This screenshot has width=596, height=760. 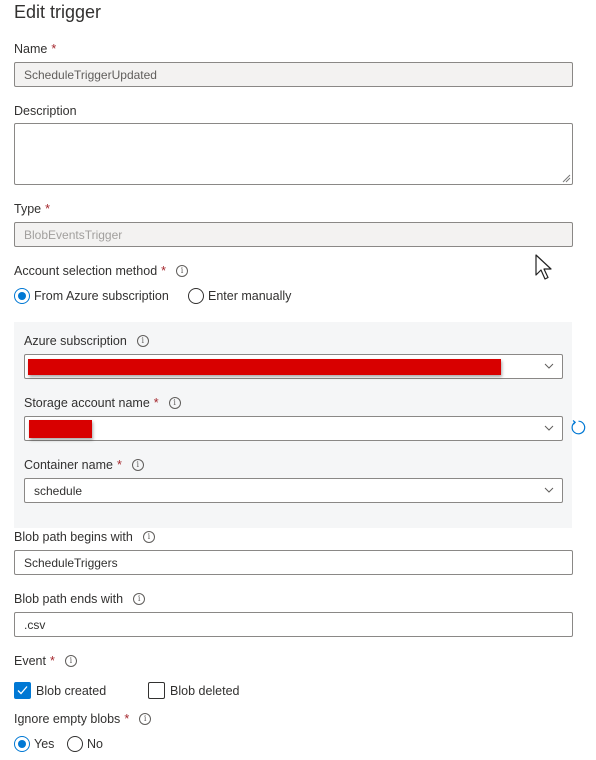 What do you see at coordinates (85, 744) in the screenshot?
I see `radio-no: No` at bounding box center [85, 744].